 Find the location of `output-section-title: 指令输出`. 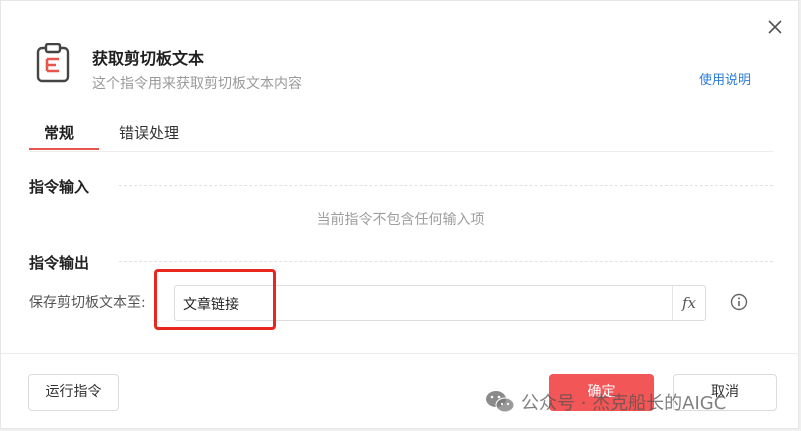

output-section-title: 指令输出 is located at coordinates (59, 263).